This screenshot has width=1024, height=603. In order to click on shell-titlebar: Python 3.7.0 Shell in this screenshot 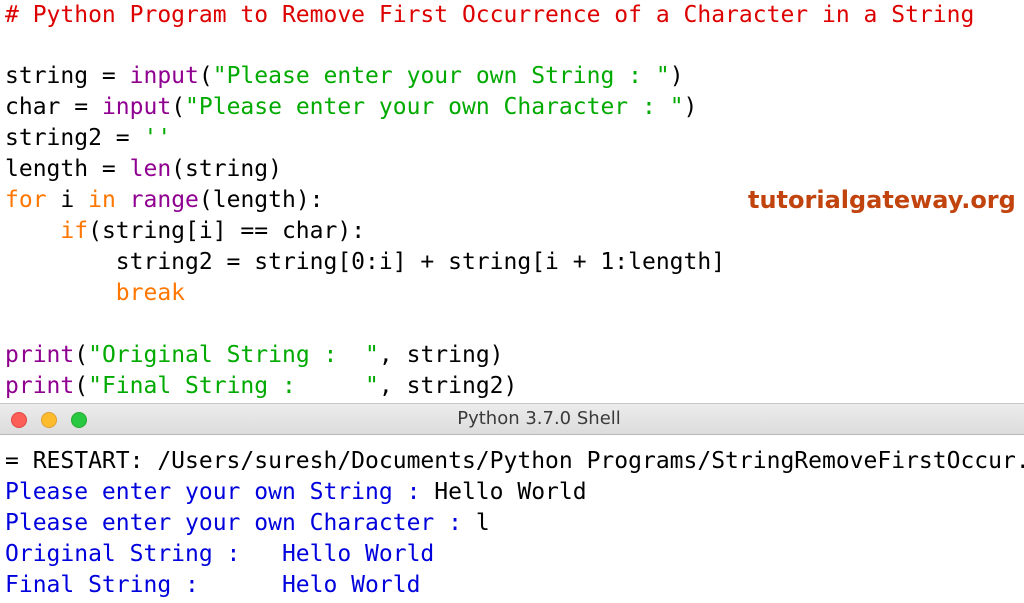, I will do `click(512, 419)`.